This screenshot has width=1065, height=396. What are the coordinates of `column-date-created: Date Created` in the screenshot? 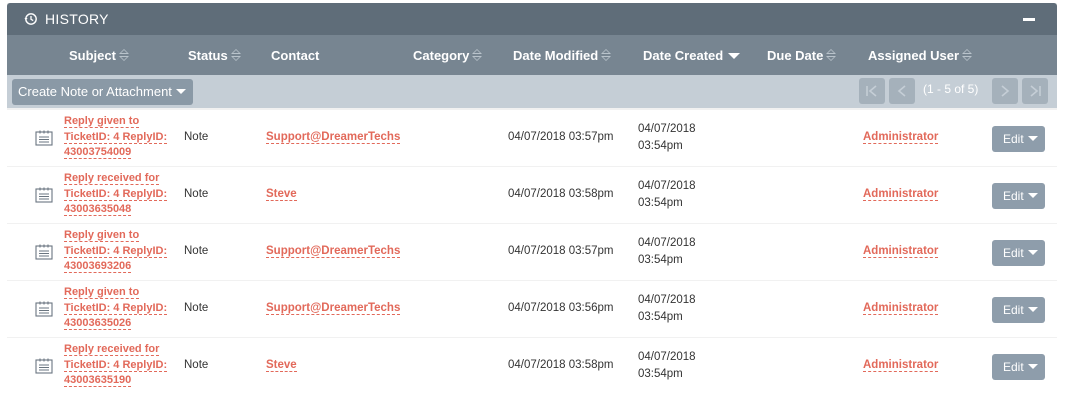 It's located at (692, 55).